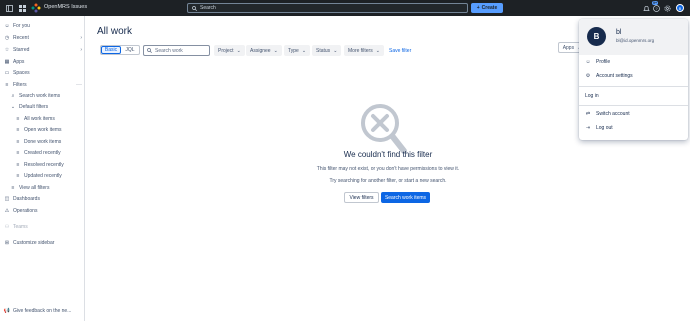 Image resolution: width=690 pixels, height=321 pixels. Describe the element at coordinates (633, 37) in the screenshot. I see `account-menu-header: B bl bl@id.openmrs.org` at that location.